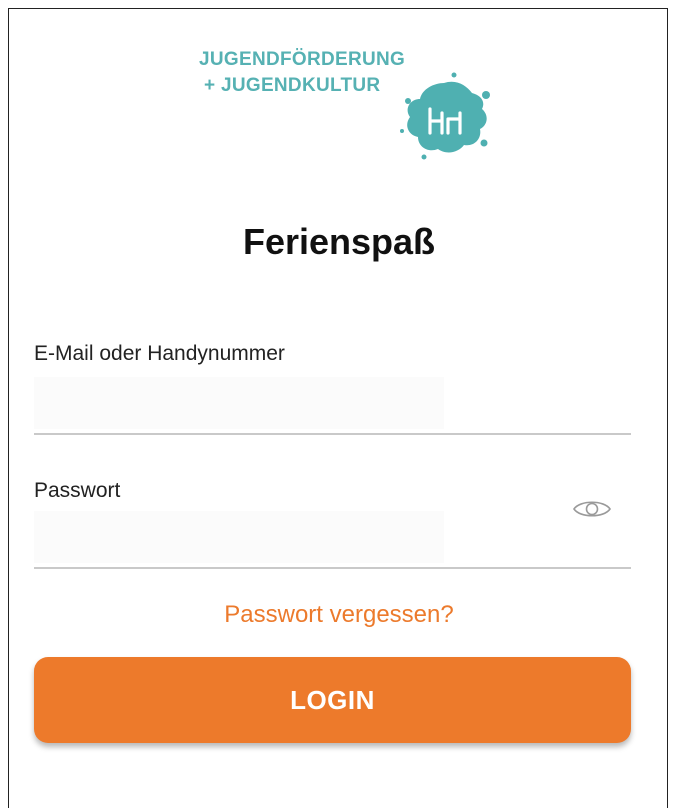  I want to click on password-field, so click(239, 537).